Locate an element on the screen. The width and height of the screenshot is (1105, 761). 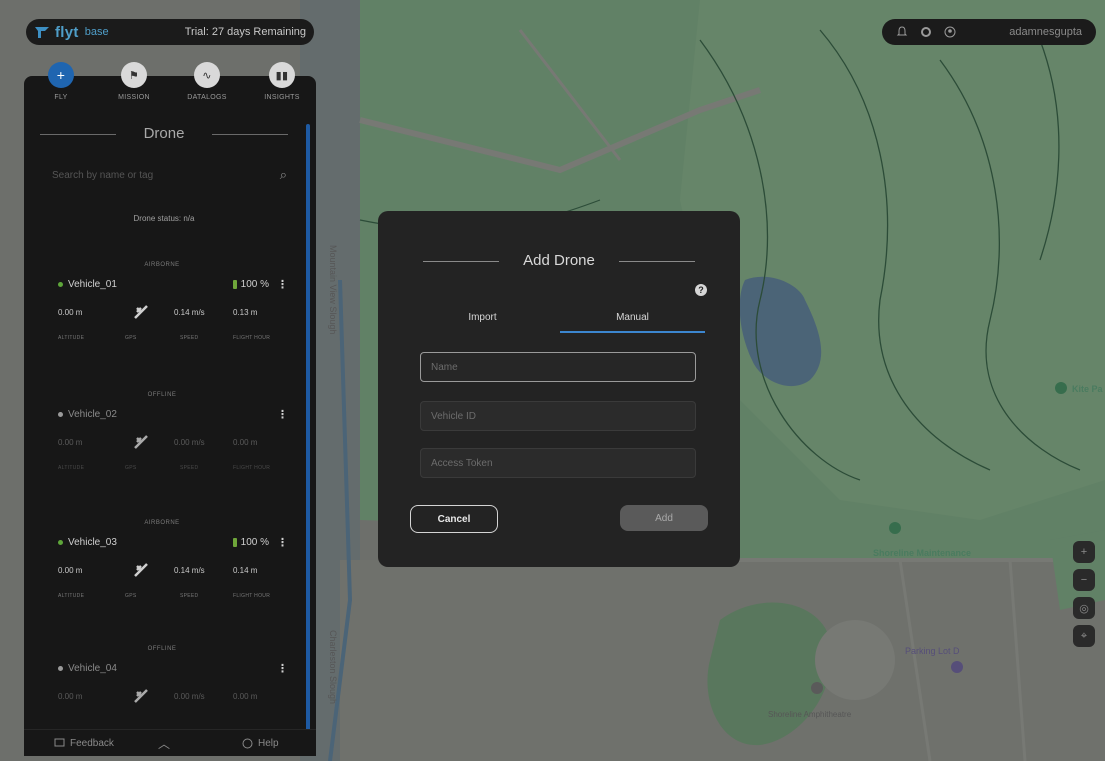
settings-icon is located at coordinates (926, 32).